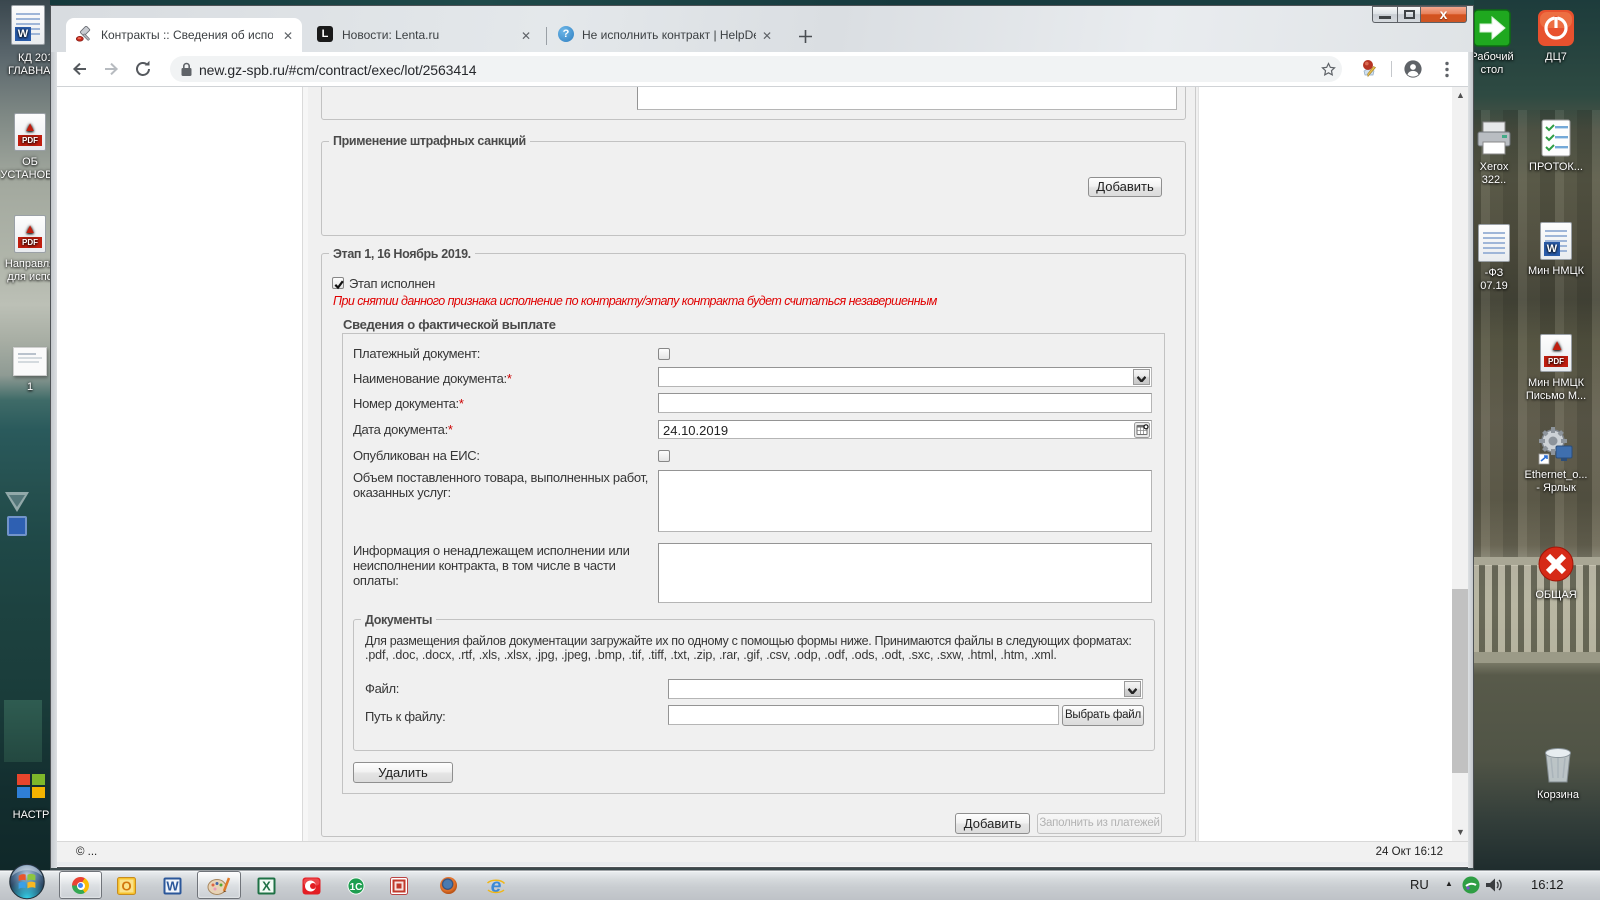 This screenshot has width=1600, height=900. What do you see at coordinates (266, 886) in the screenshot?
I see `svg-text: X` at bounding box center [266, 886].